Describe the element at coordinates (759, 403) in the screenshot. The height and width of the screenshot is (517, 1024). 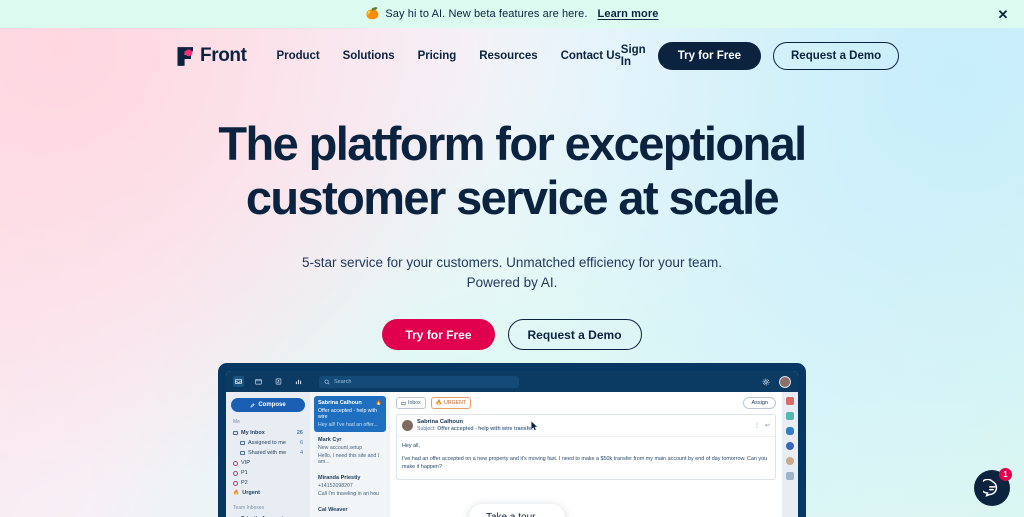
I see `assign-button: Assign` at that location.